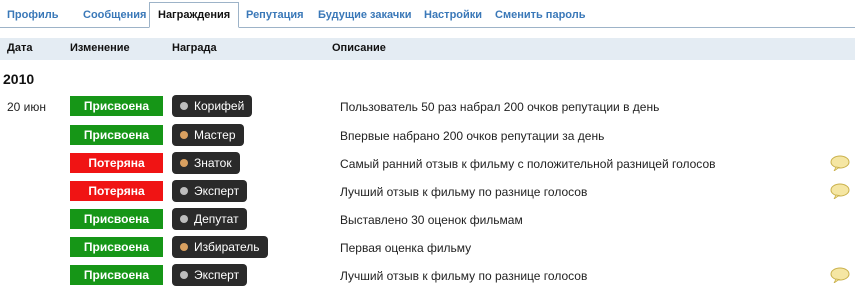 This screenshot has height=288, width=855. I want to click on award-badge: Мастер, so click(208, 135).